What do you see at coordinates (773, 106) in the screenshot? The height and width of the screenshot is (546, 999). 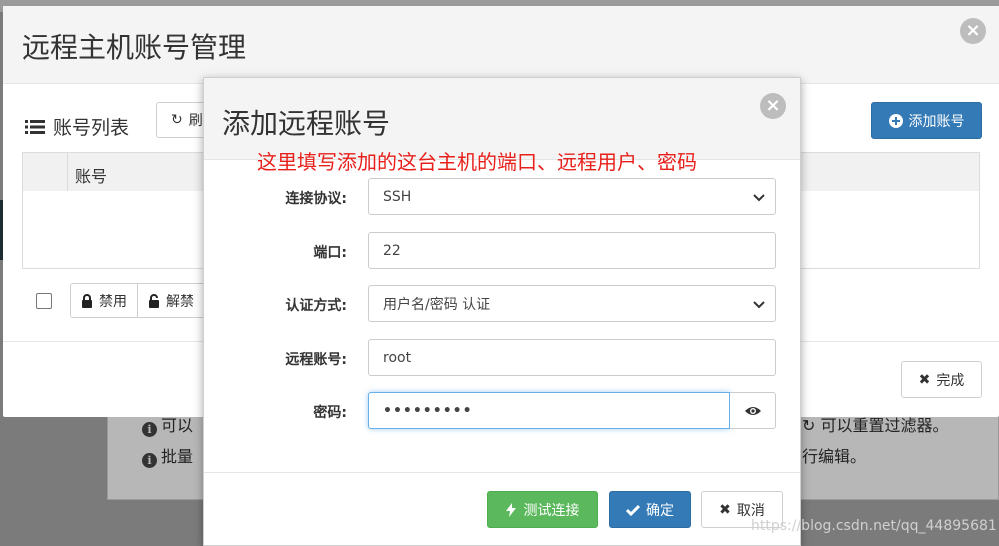 I see `inner-close-icon: ×` at bounding box center [773, 106].